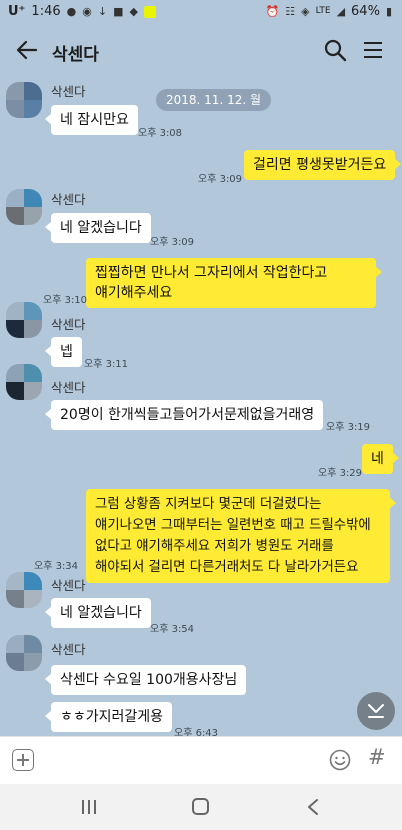 Image resolution: width=402 pixels, height=830 pixels. Describe the element at coordinates (149, 11) in the screenshot. I see `notification-icon` at that location.